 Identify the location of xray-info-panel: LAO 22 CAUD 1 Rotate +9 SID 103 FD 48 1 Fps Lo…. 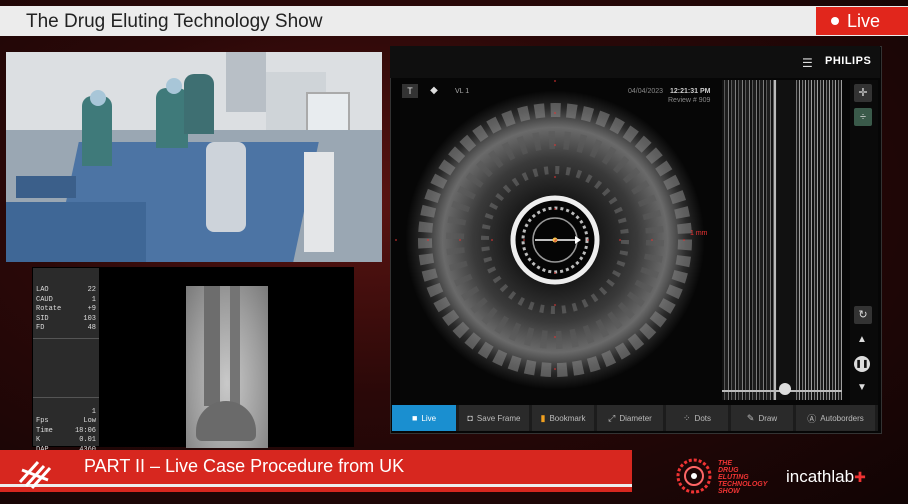
(66, 373).